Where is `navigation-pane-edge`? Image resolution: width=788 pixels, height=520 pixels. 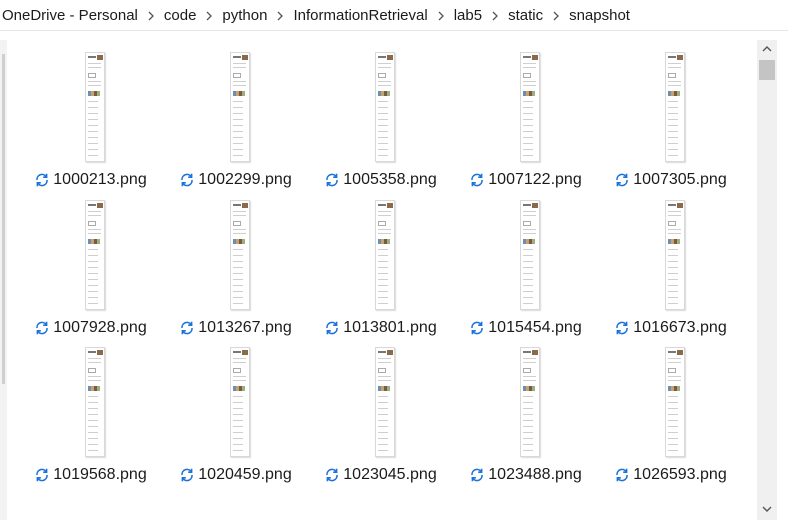
navigation-pane-edge is located at coordinates (3, 280).